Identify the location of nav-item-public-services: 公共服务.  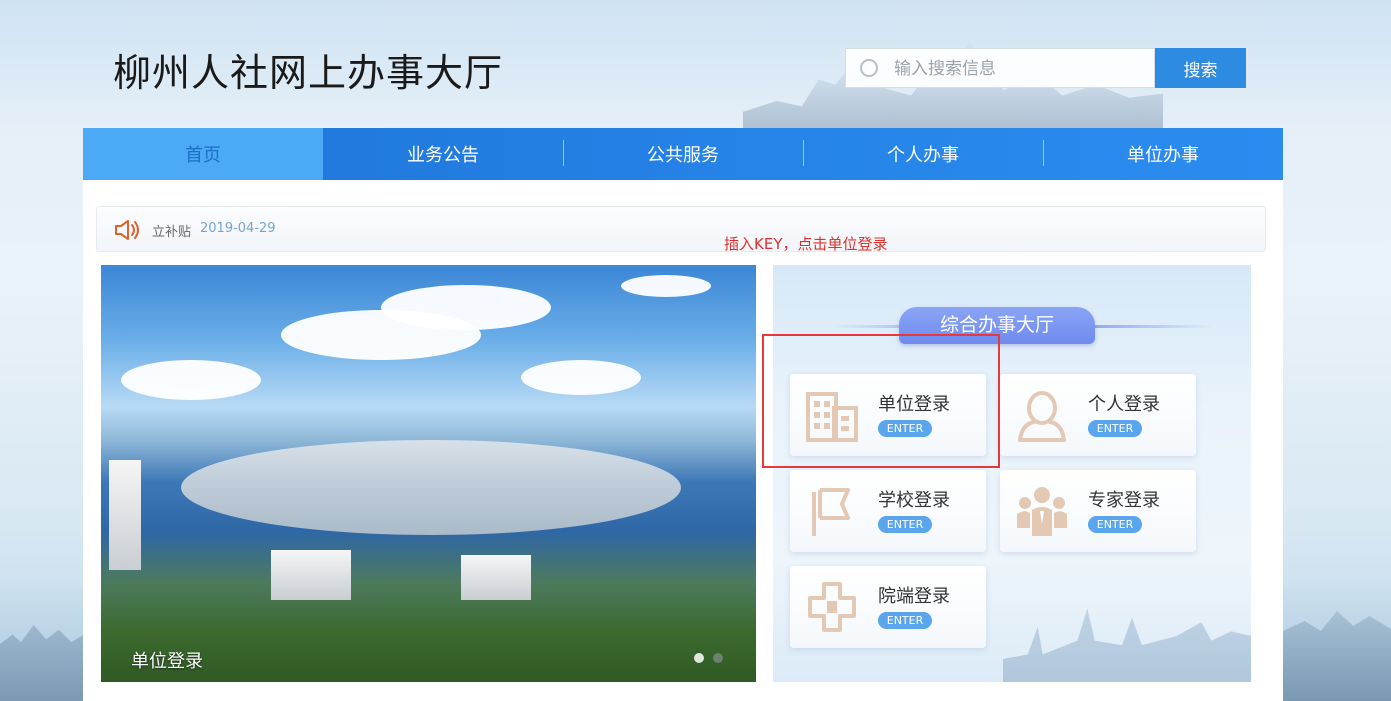
(683, 154).